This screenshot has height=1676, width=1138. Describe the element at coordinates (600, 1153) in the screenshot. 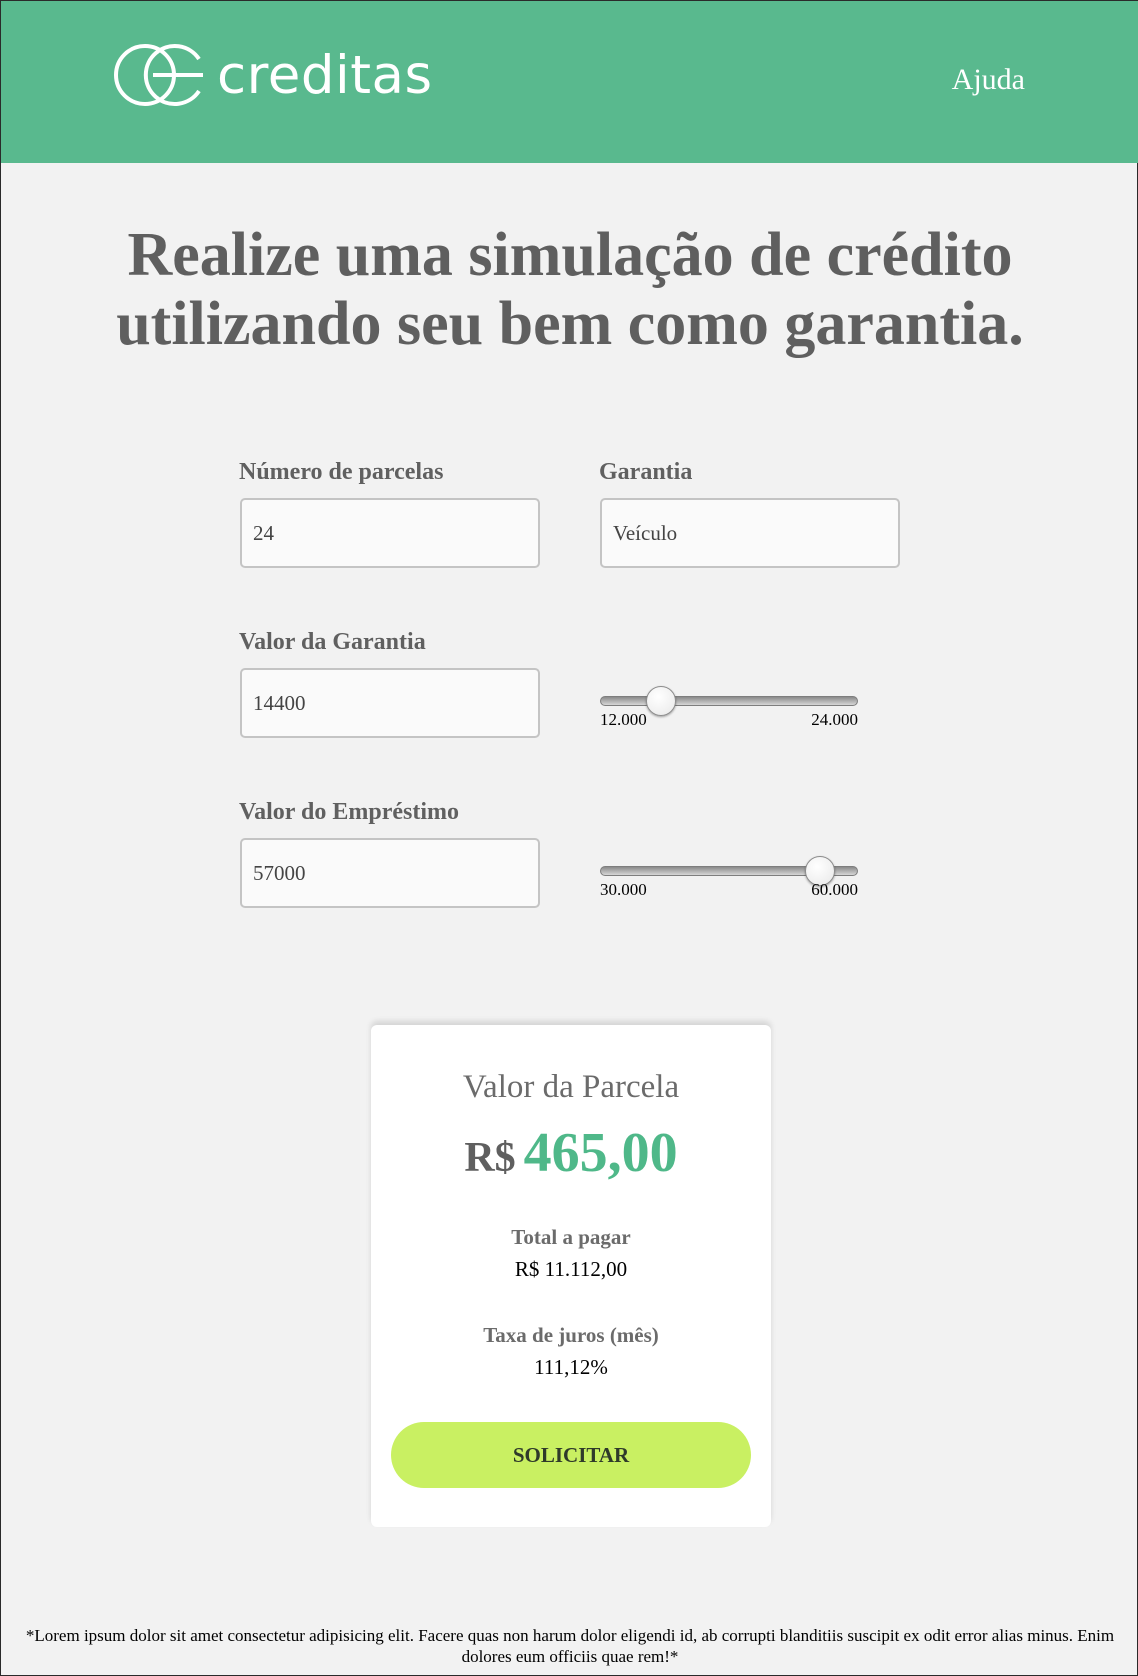

I see `installment-amount: 465,00` at that location.